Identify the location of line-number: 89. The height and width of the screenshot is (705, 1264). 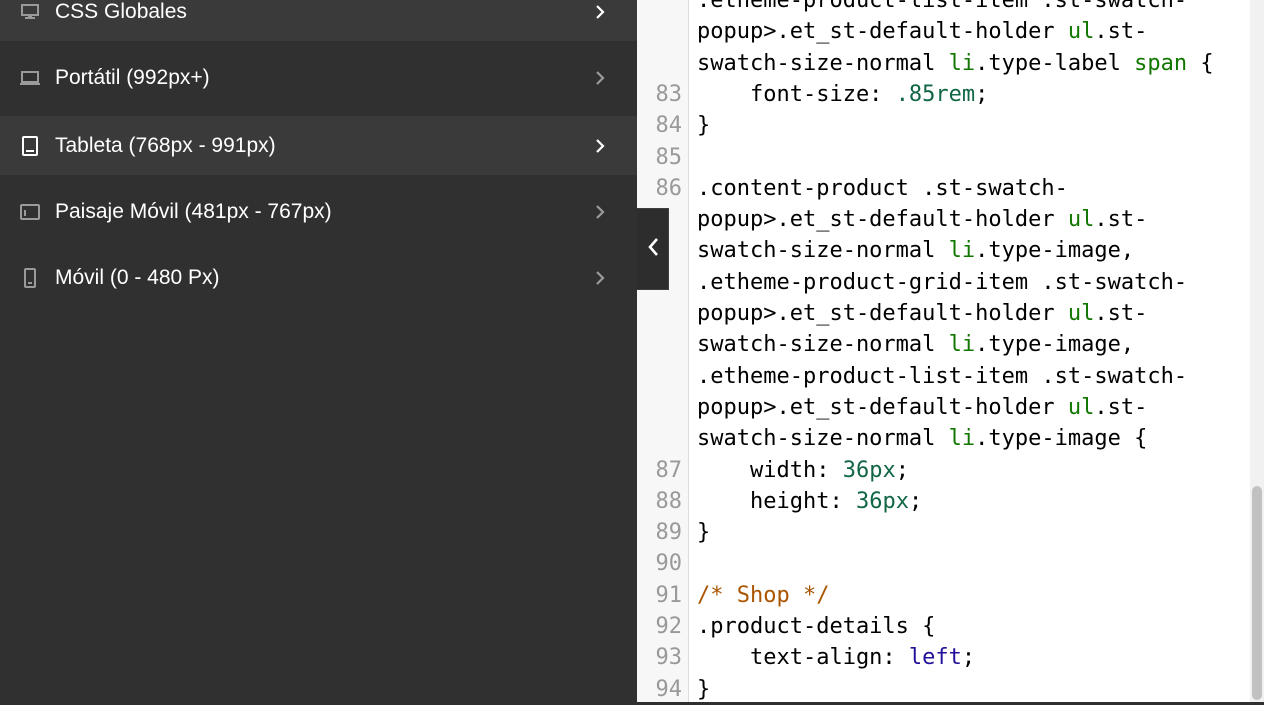
(669, 533).